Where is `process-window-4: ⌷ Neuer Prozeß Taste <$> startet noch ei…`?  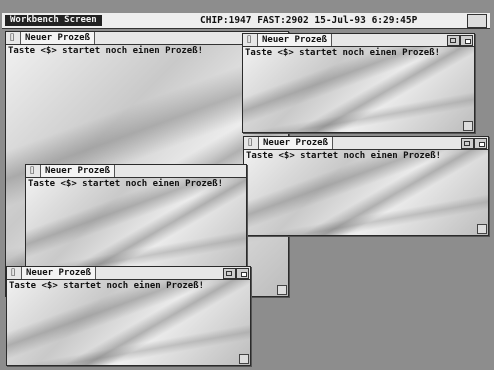
process-window-4: ⌷ Neuer Prozeß Taste <$> startet noch ei… is located at coordinates (136, 219).